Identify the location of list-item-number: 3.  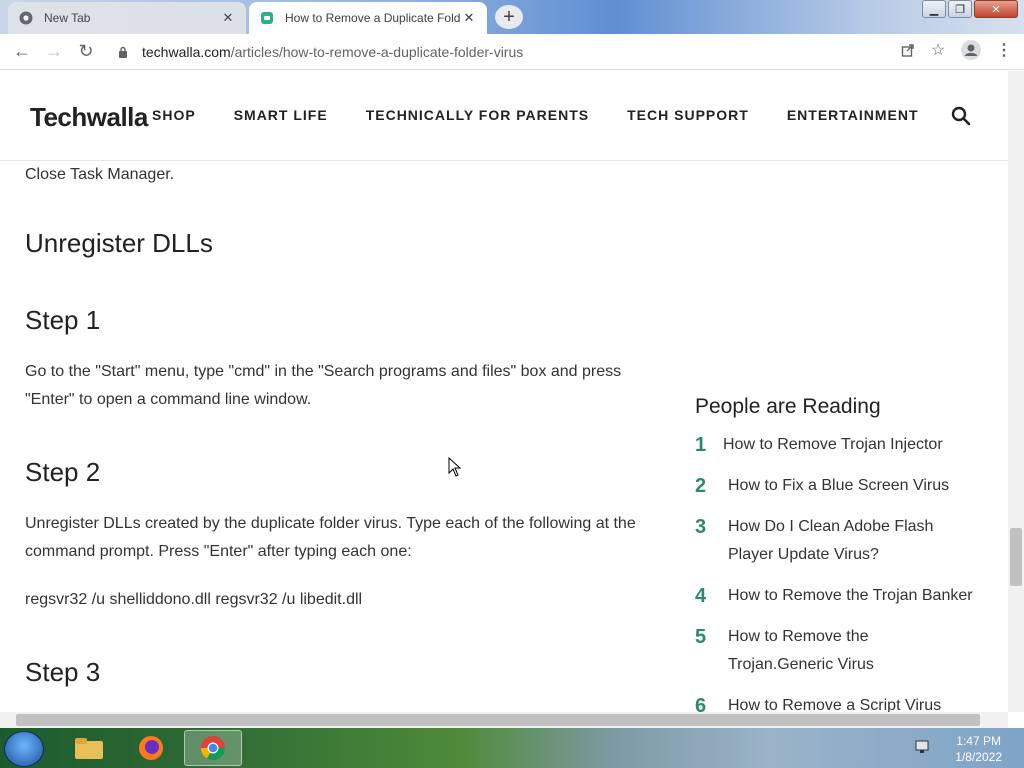
(701, 527).